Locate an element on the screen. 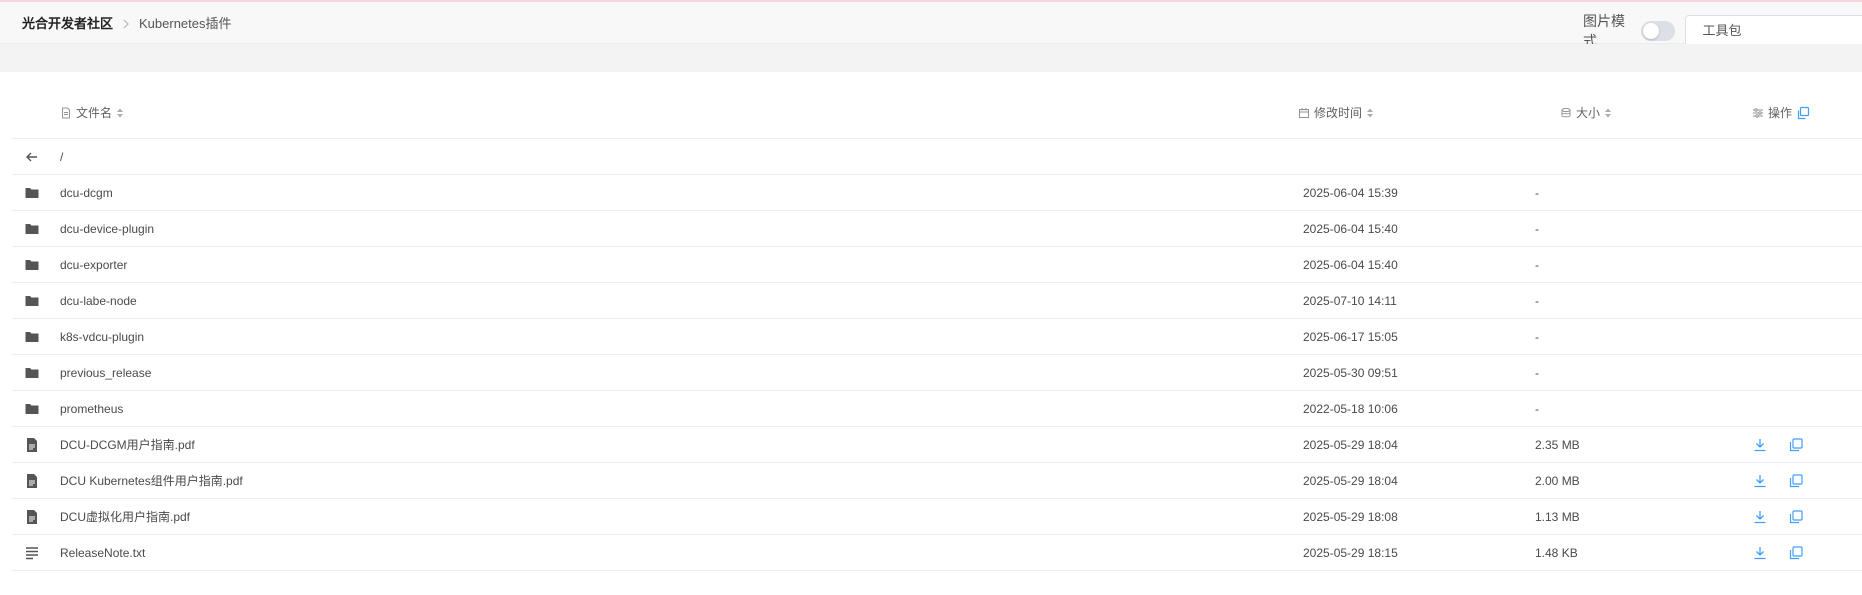 The height and width of the screenshot is (595, 1862). file-name: k8s-vdcu-plugin is located at coordinates (102, 337).